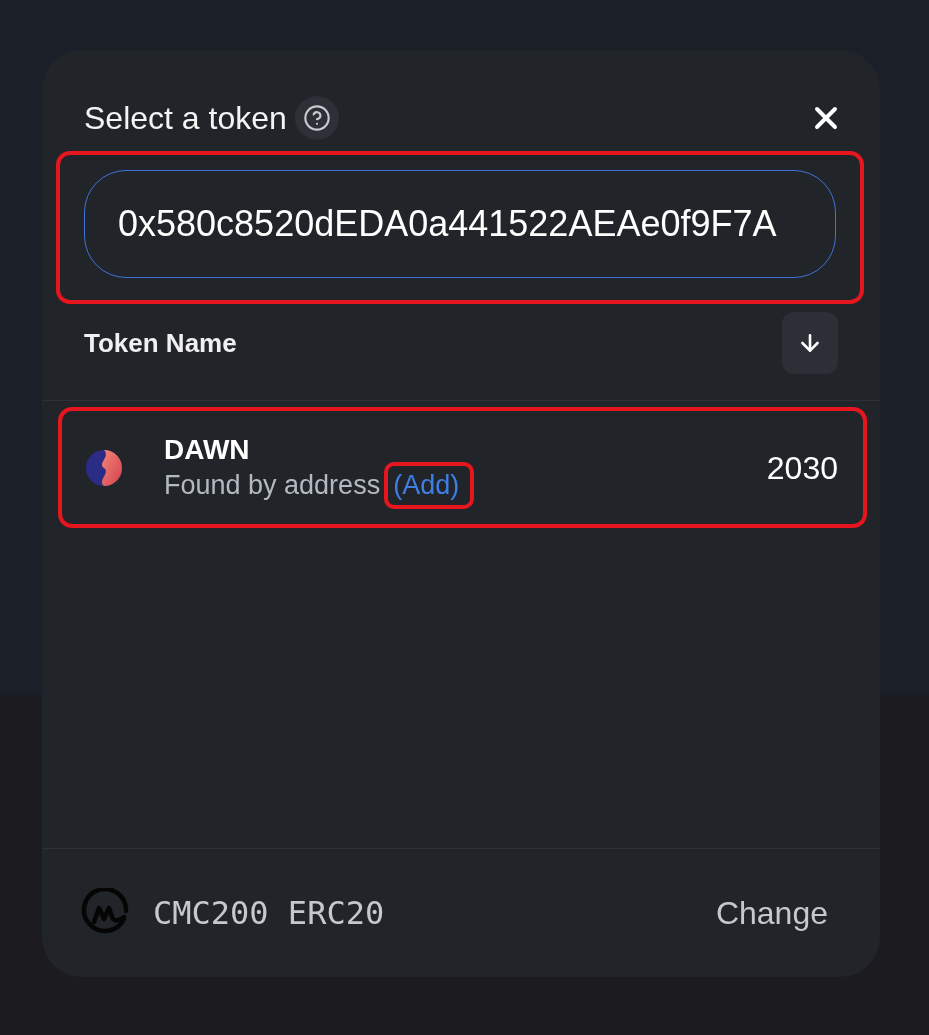 Image resolution: width=929 pixels, height=1035 pixels. What do you see at coordinates (104, 467) in the screenshot?
I see `token-logo-icon` at bounding box center [104, 467].